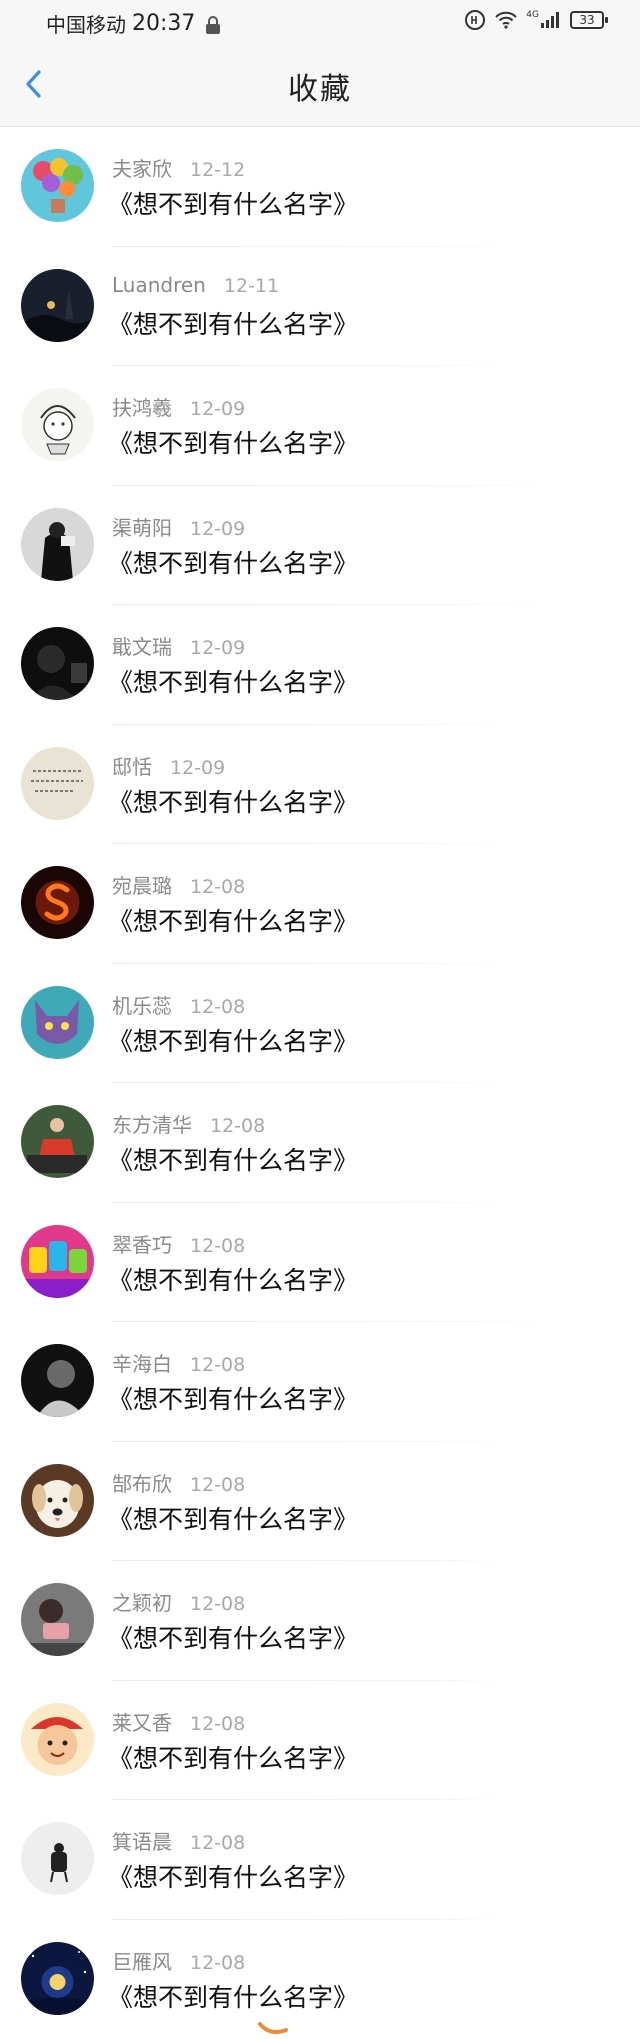 The width and height of the screenshot is (640, 2039). What do you see at coordinates (178, 1482) in the screenshot?
I see `item-meta: 郜布欣 12-08` at bounding box center [178, 1482].